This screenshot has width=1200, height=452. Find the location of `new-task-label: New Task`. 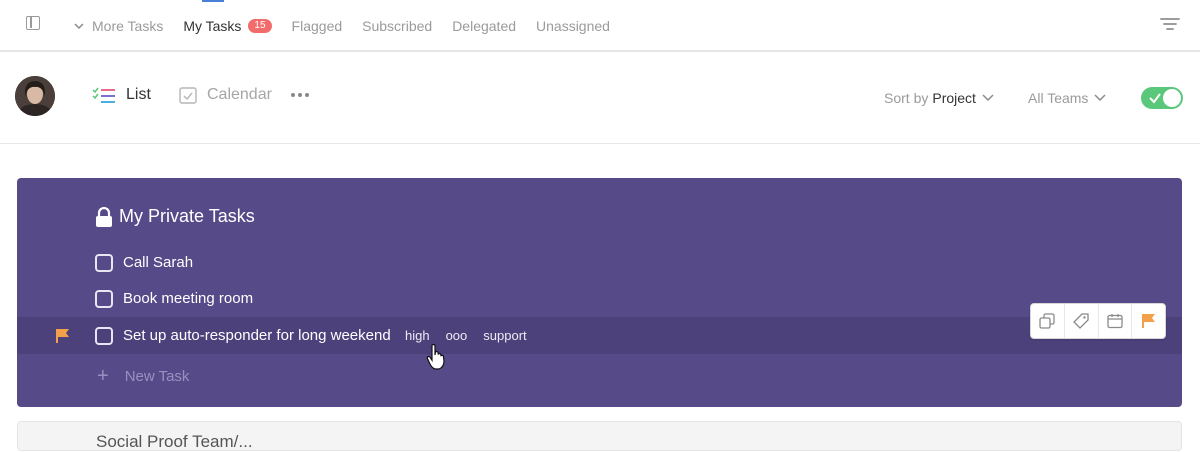

new-task-label: New Task is located at coordinates (157, 376).